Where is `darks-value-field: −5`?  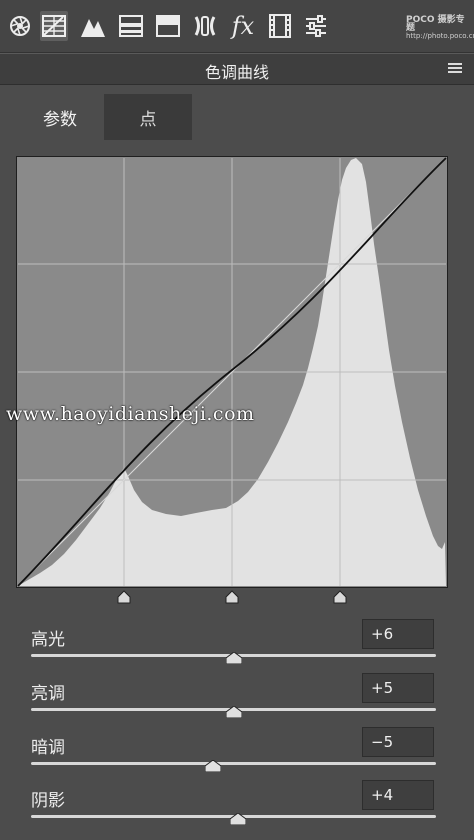
darks-value-field: −5 is located at coordinates (398, 742).